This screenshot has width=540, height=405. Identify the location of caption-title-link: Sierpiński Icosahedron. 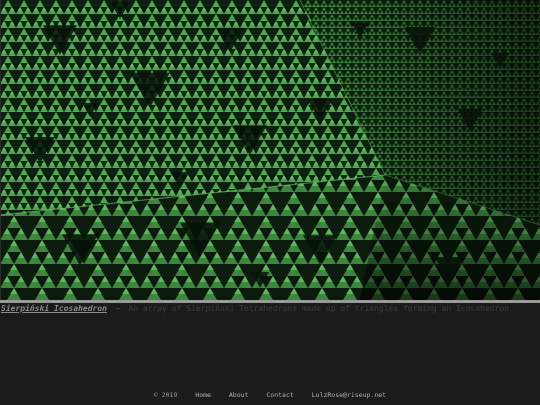
(54, 308).